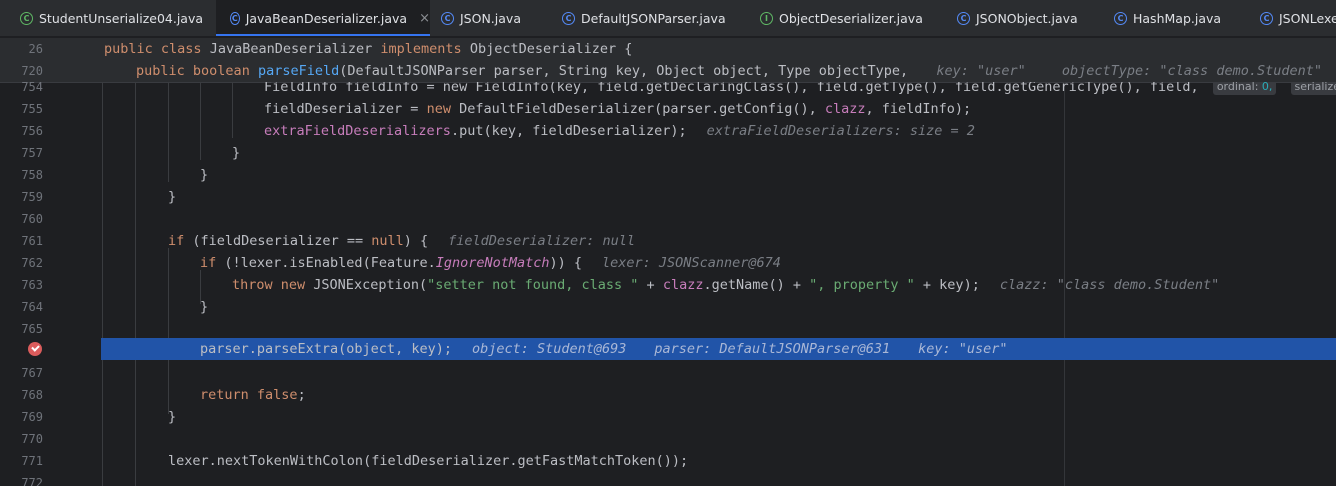 The width and height of the screenshot is (1336, 486). What do you see at coordinates (277, 395) in the screenshot?
I see `code-token: false` at bounding box center [277, 395].